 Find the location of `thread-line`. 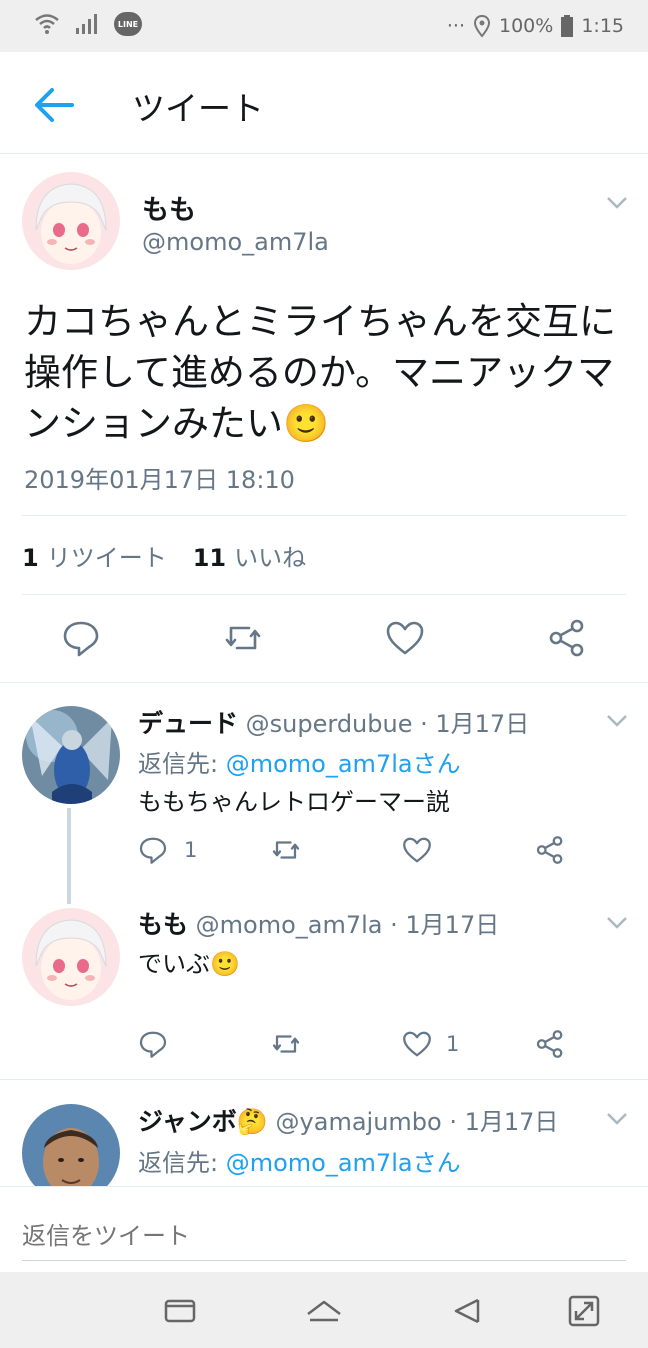

thread-line is located at coordinates (69, 856).